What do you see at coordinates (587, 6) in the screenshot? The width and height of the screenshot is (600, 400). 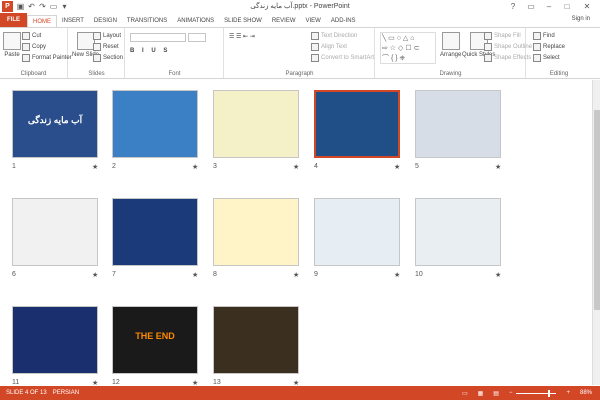 I see `close-button: ✕` at bounding box center [587, 6].